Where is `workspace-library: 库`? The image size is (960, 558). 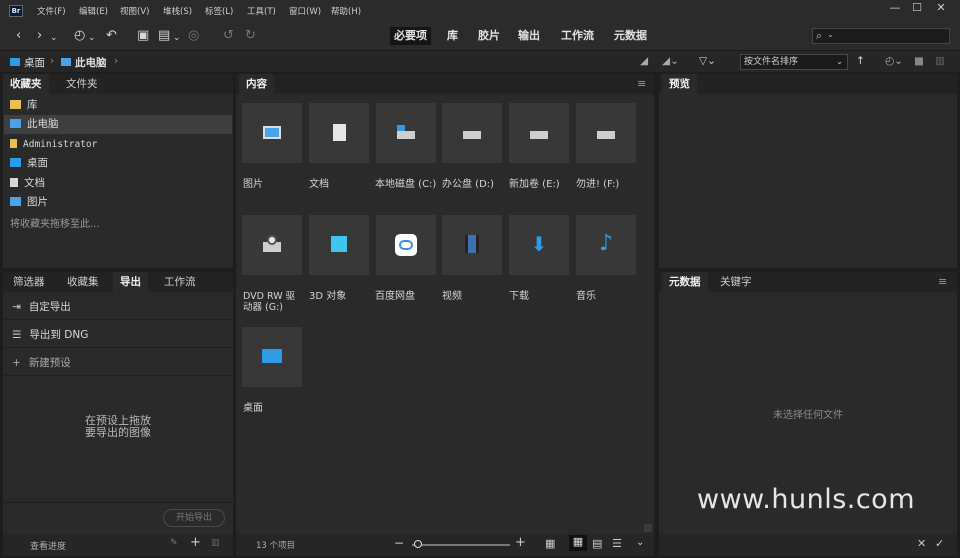
workspace-library: 库 is located at coordinates (452, 36).